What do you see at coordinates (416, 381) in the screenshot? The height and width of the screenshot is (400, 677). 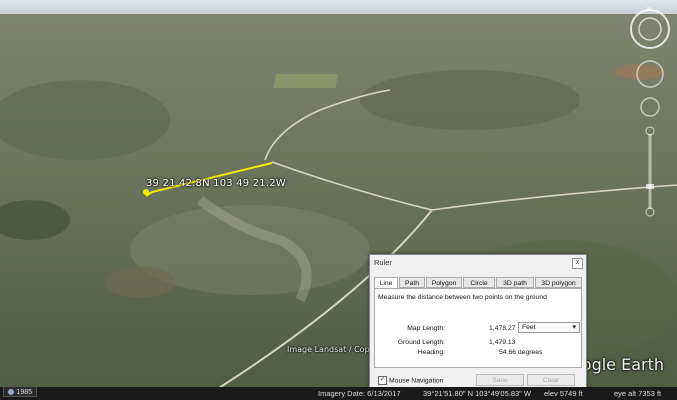 I see `mouse-navigation-label: Mouse Navigation` at bounding box center [416, 381].